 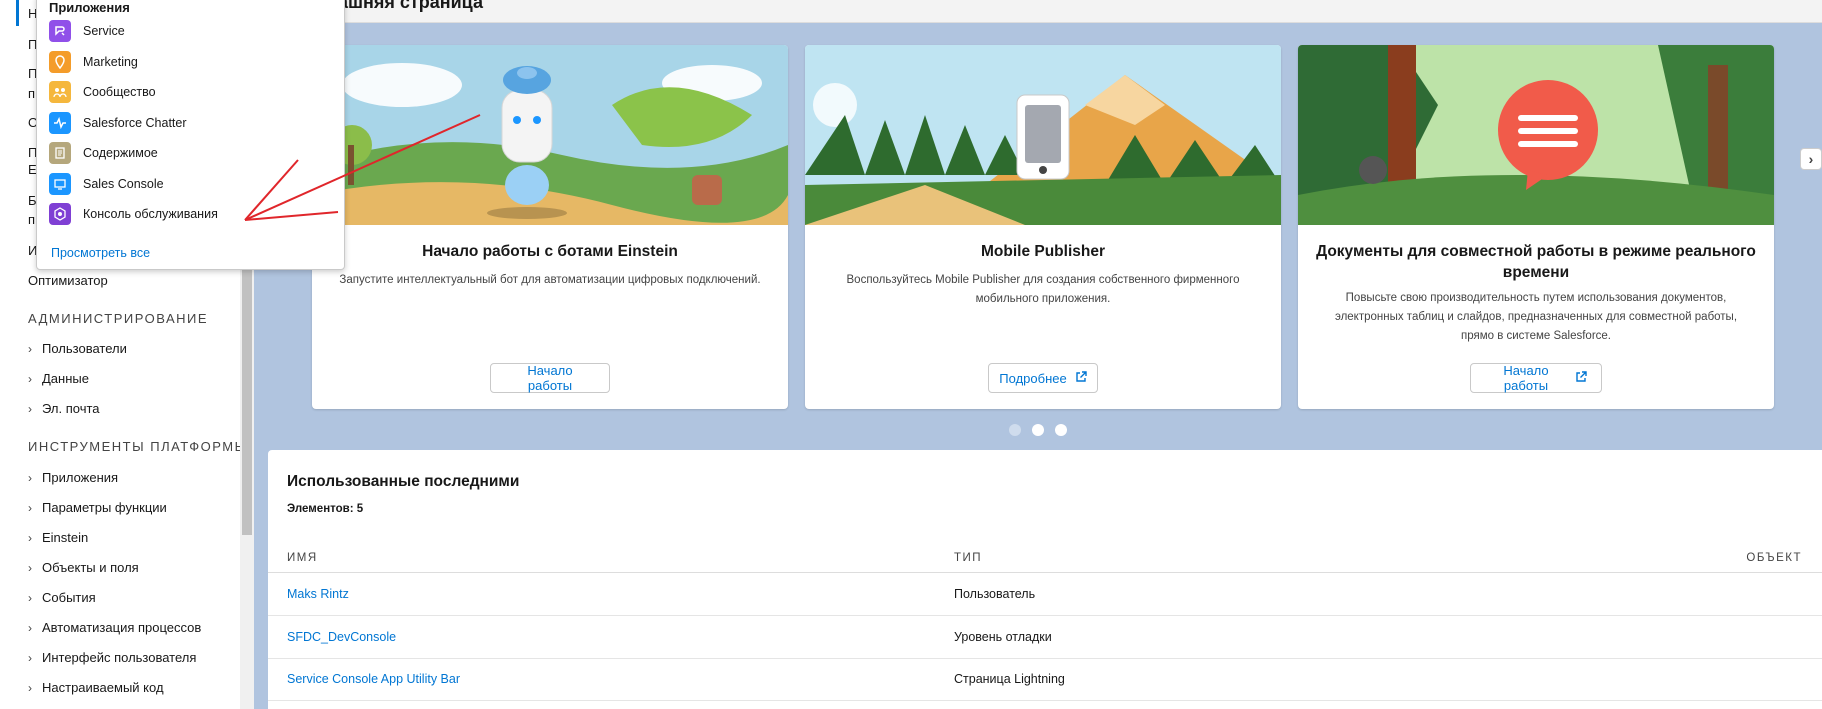 I want to click on sidebar-item-feature-settings: › Параметры функции, so click(x=97, y=507).